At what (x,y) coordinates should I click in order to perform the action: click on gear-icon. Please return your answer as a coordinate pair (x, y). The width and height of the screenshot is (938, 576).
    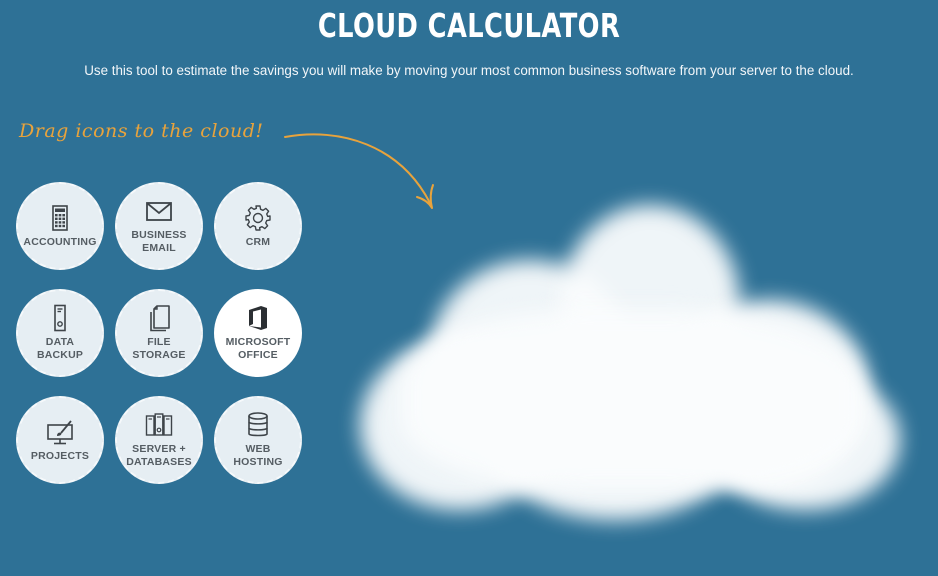
    Looking at the image, I should click on (258, 217).